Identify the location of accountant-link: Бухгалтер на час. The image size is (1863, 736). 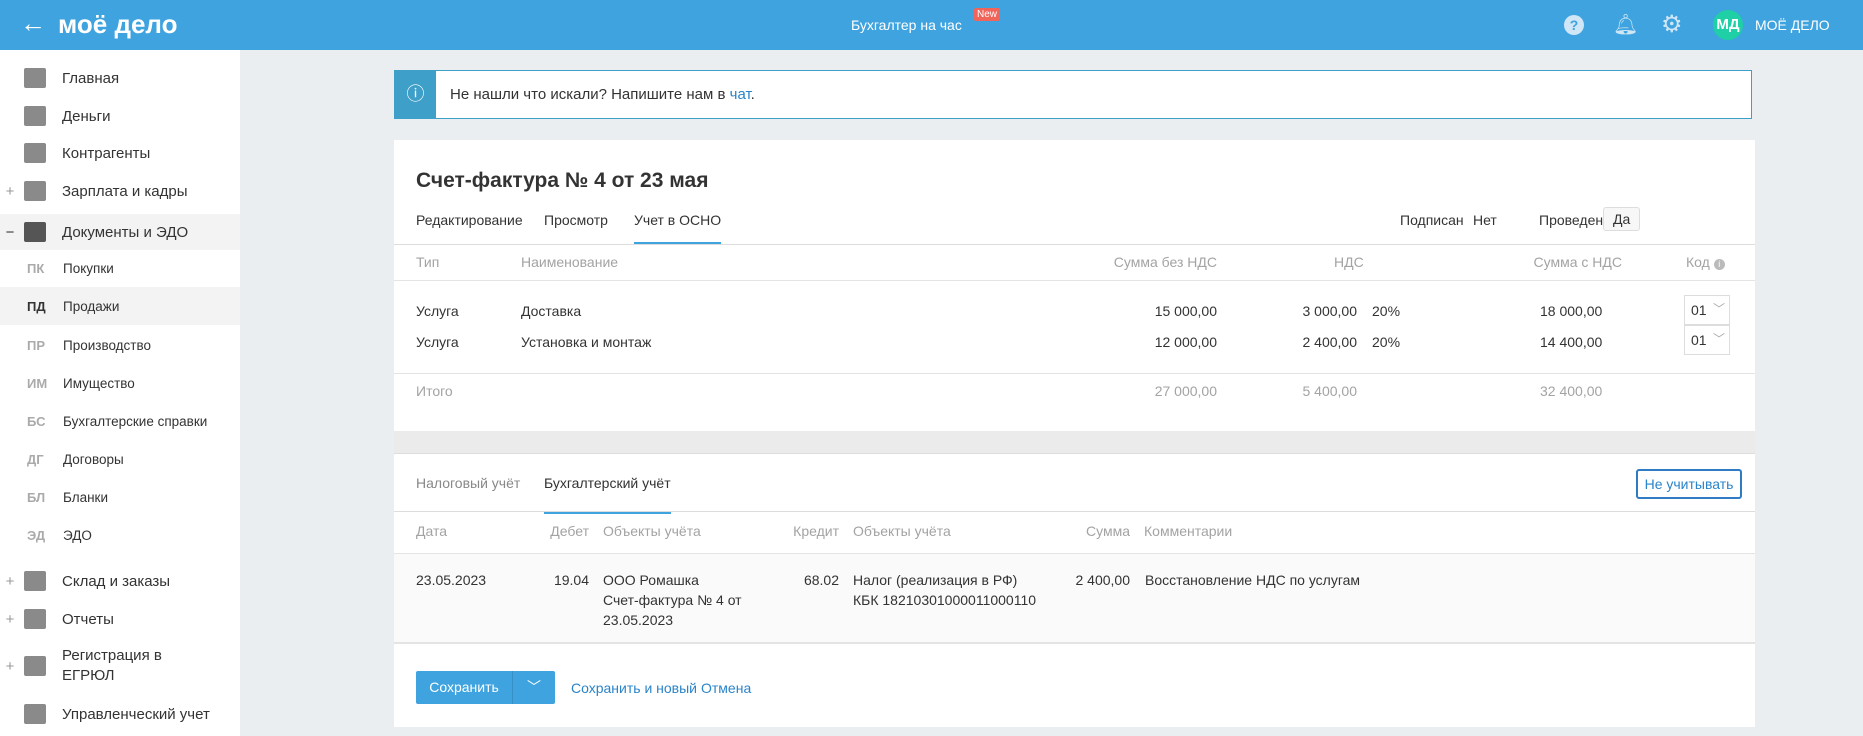
(906, 25).